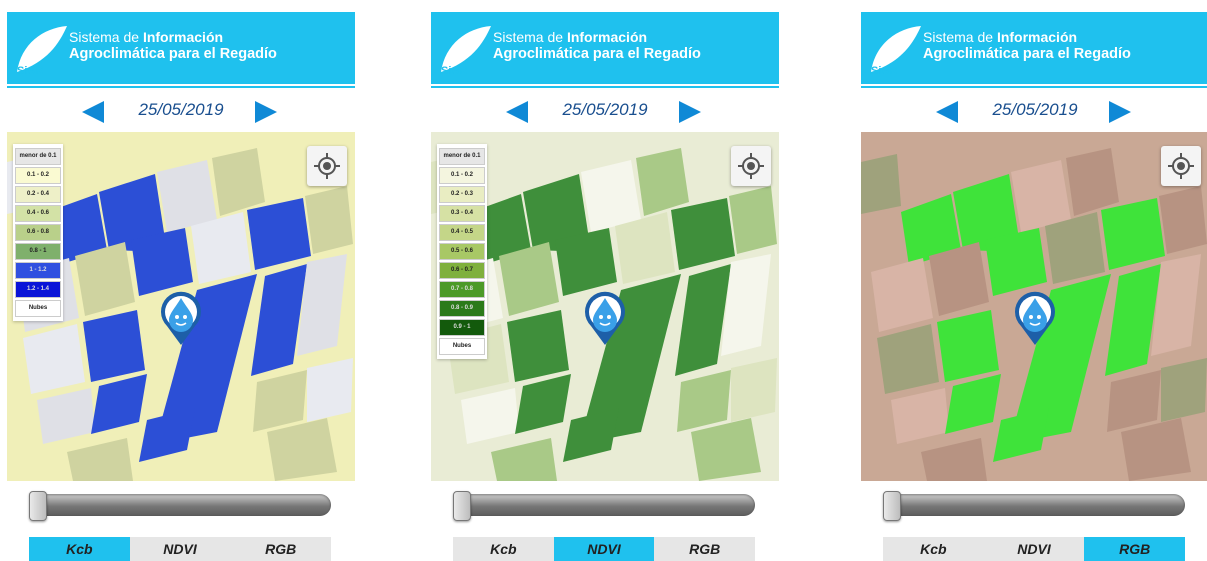  Describe the element at coordinates (38, 270) in the screenshot. I see `legend-item: 1 - 1.2` at that location.